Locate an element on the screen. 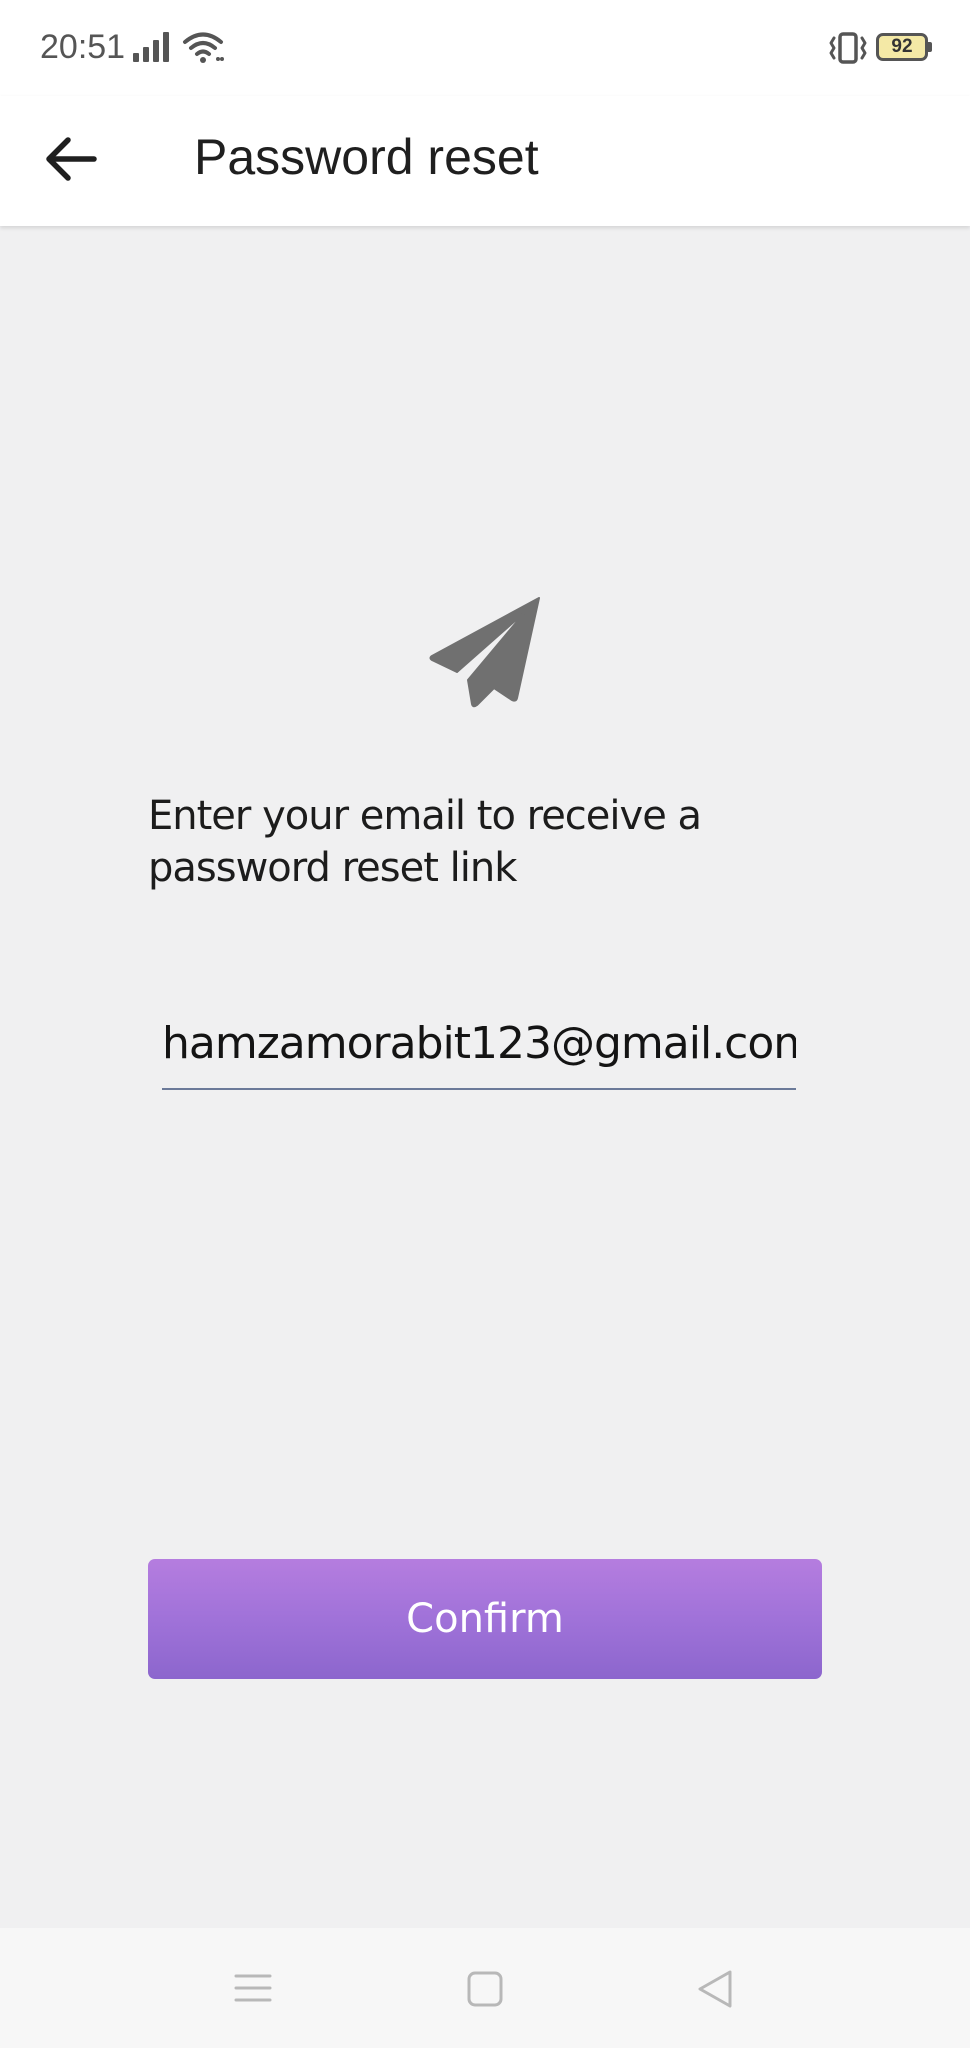 This screenshot has width=970, height=2048. signal-icon is located at coordinates (151, 47).